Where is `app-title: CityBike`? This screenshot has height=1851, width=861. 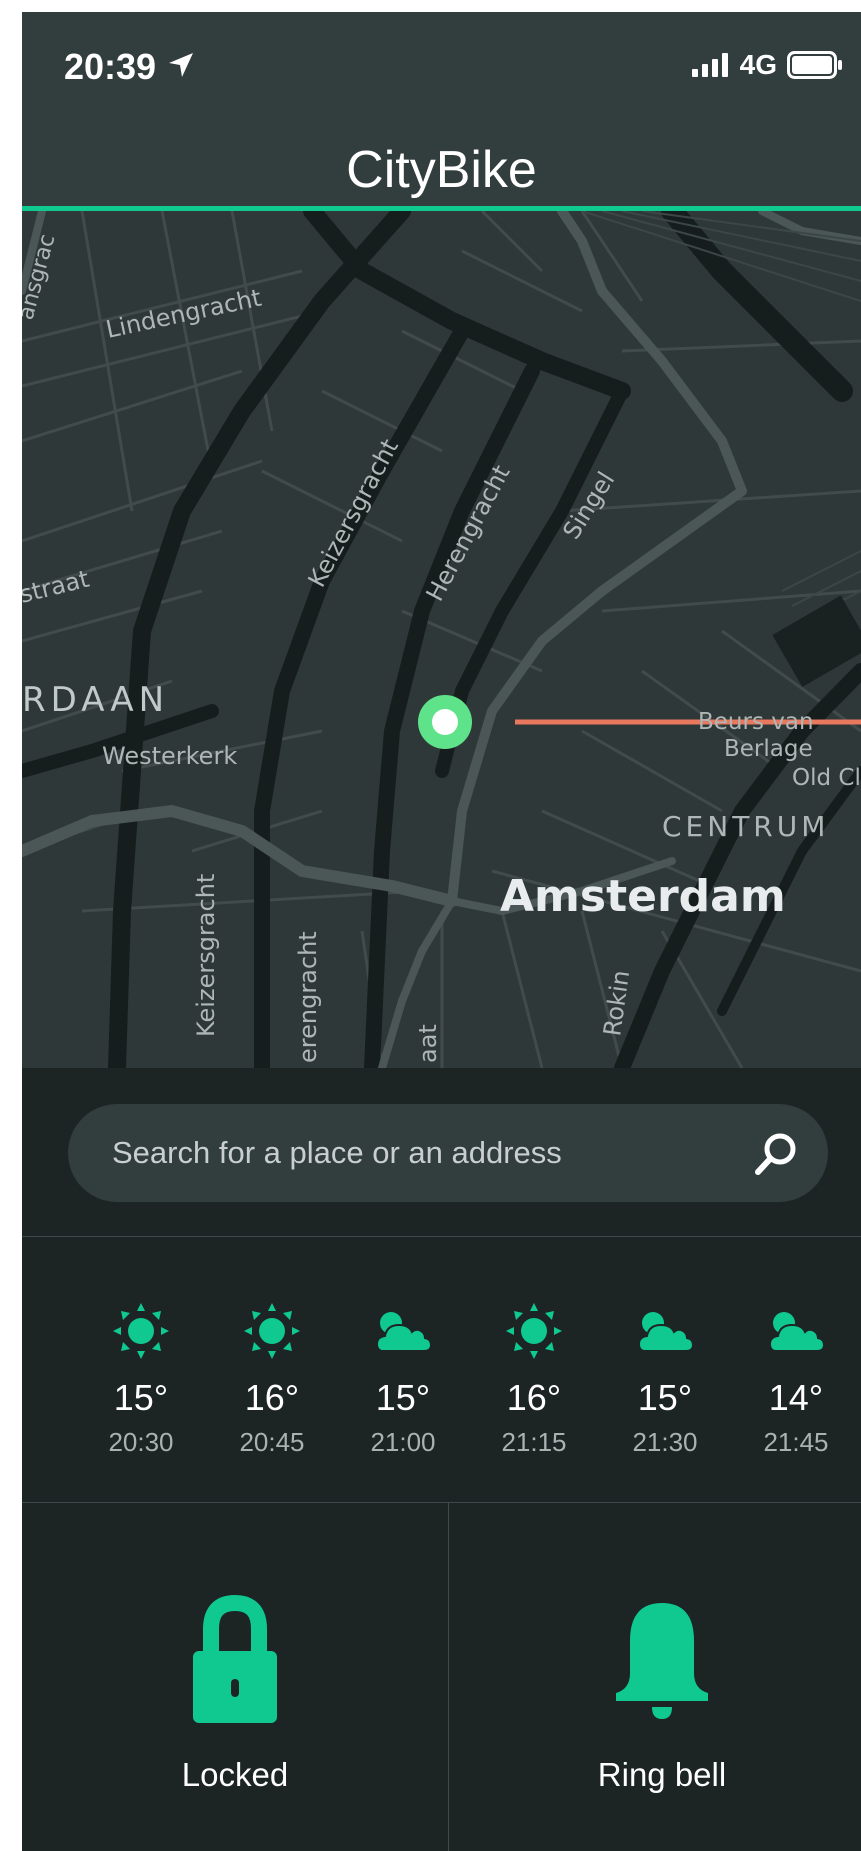
app-title: CityBike is located at coordinates (441, 170).